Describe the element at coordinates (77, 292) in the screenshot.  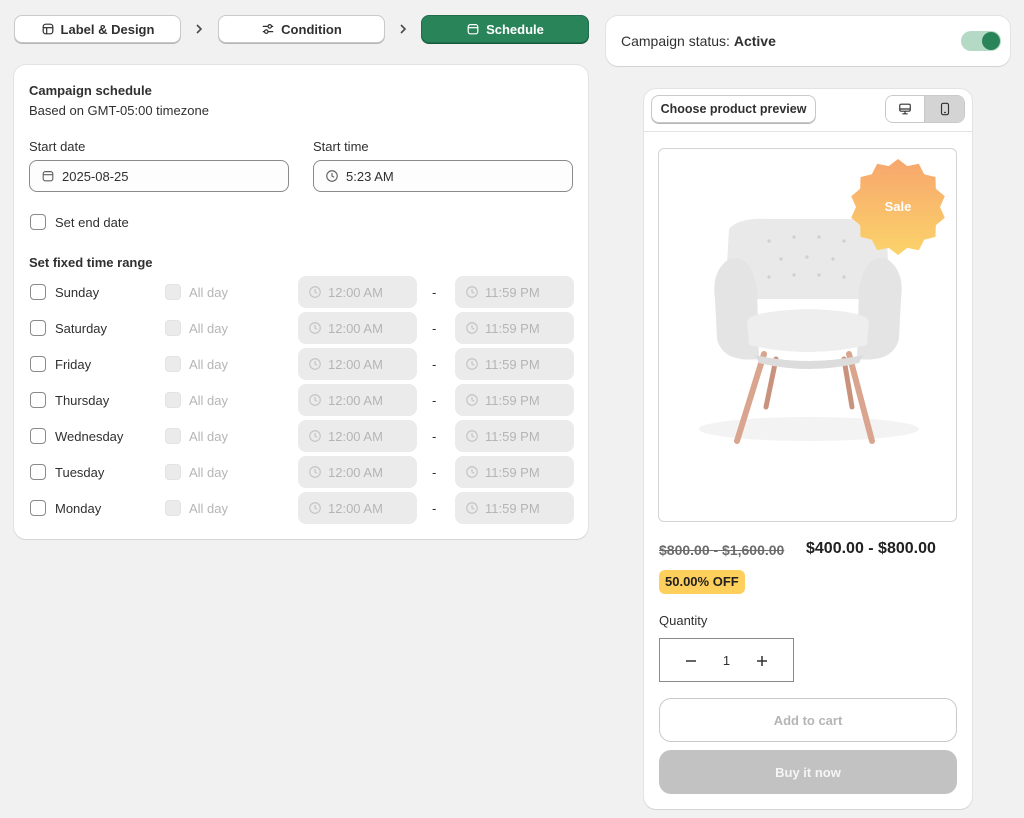
I see `day-label: Sunday` at that location.